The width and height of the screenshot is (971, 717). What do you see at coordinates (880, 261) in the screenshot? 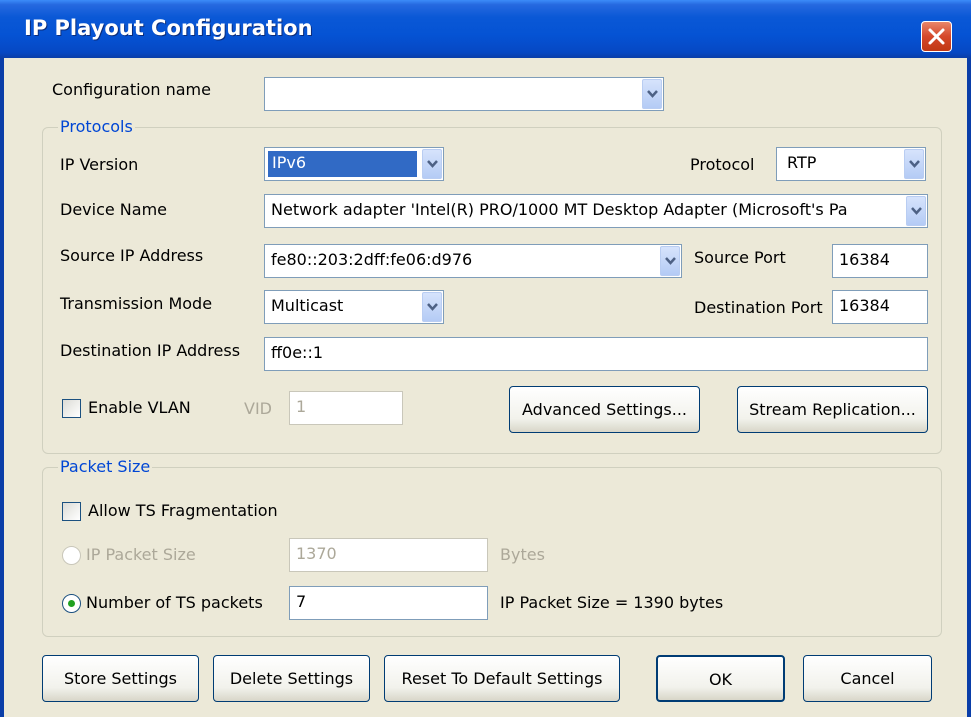
I see `source-port-input: 16384` at bounding box center [880, 261].